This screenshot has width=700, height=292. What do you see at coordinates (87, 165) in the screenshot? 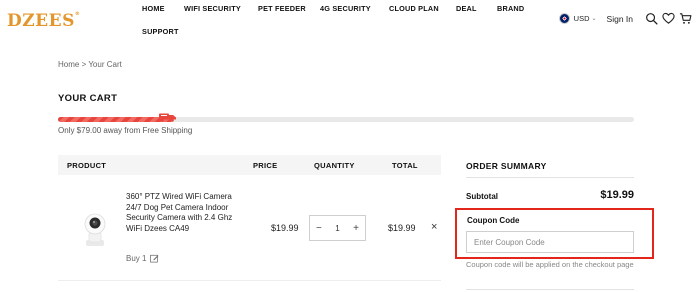
I see `header-product: PRODUCT` at bounding box center [87, 165].